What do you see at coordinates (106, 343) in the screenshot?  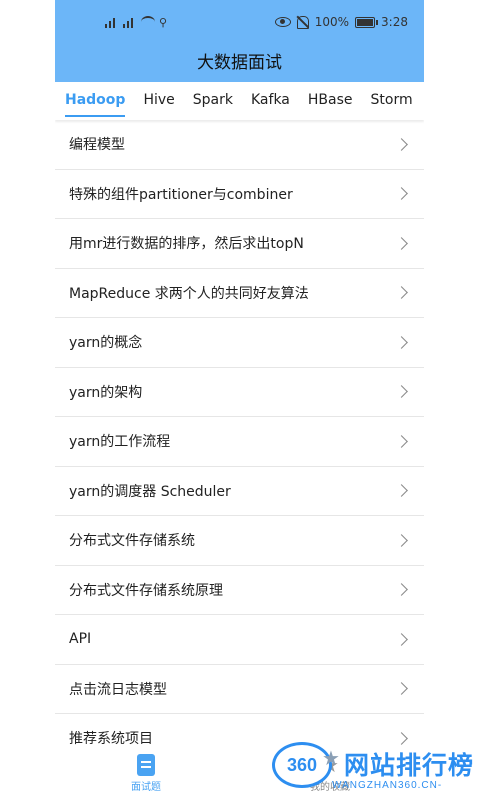 I see `list-item-label: yarn的概念` at bounding box center [106, 343].